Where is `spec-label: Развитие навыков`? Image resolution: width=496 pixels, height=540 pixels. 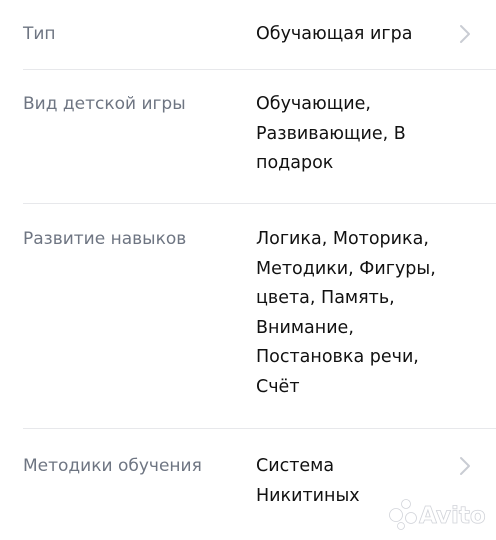
spec-label: Развитие навыков is located at coordinates (105, 239).